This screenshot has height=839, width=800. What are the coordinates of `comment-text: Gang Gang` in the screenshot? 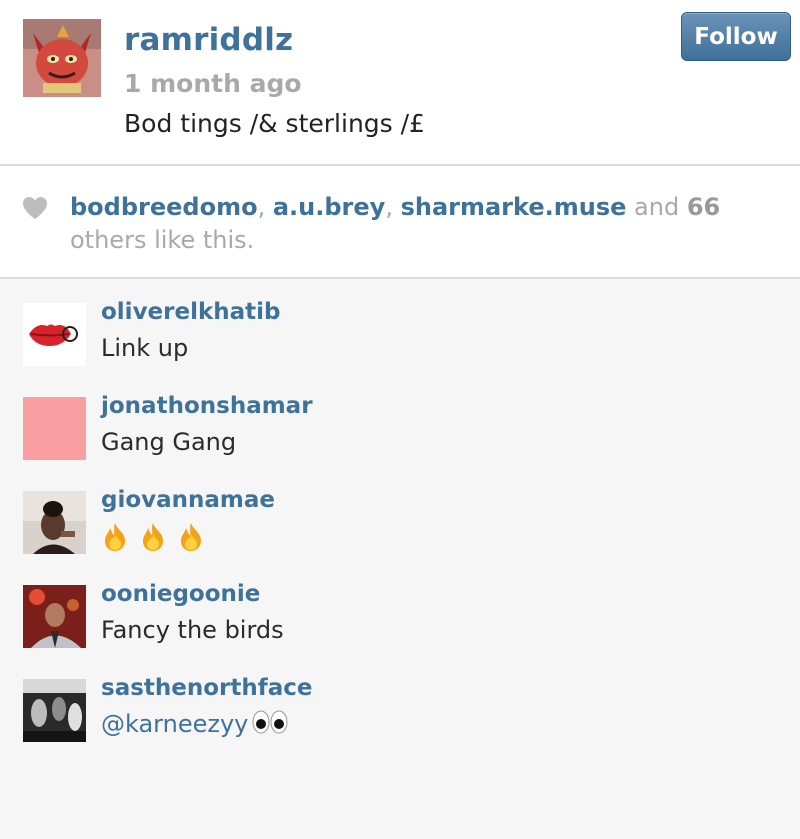 It's located at (169, 442).